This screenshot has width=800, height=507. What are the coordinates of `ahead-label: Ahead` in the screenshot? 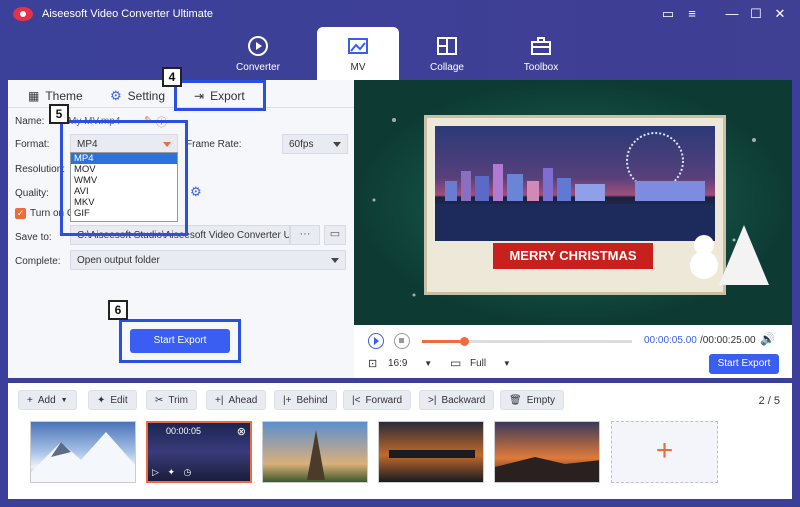 It's located at (243, 400).